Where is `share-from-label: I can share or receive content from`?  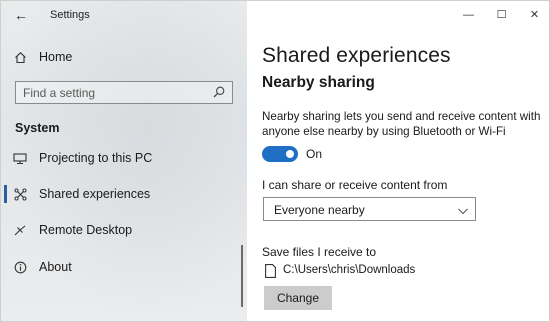 share-from-label: I can share or receive content from is located at coordinates (355, 185).